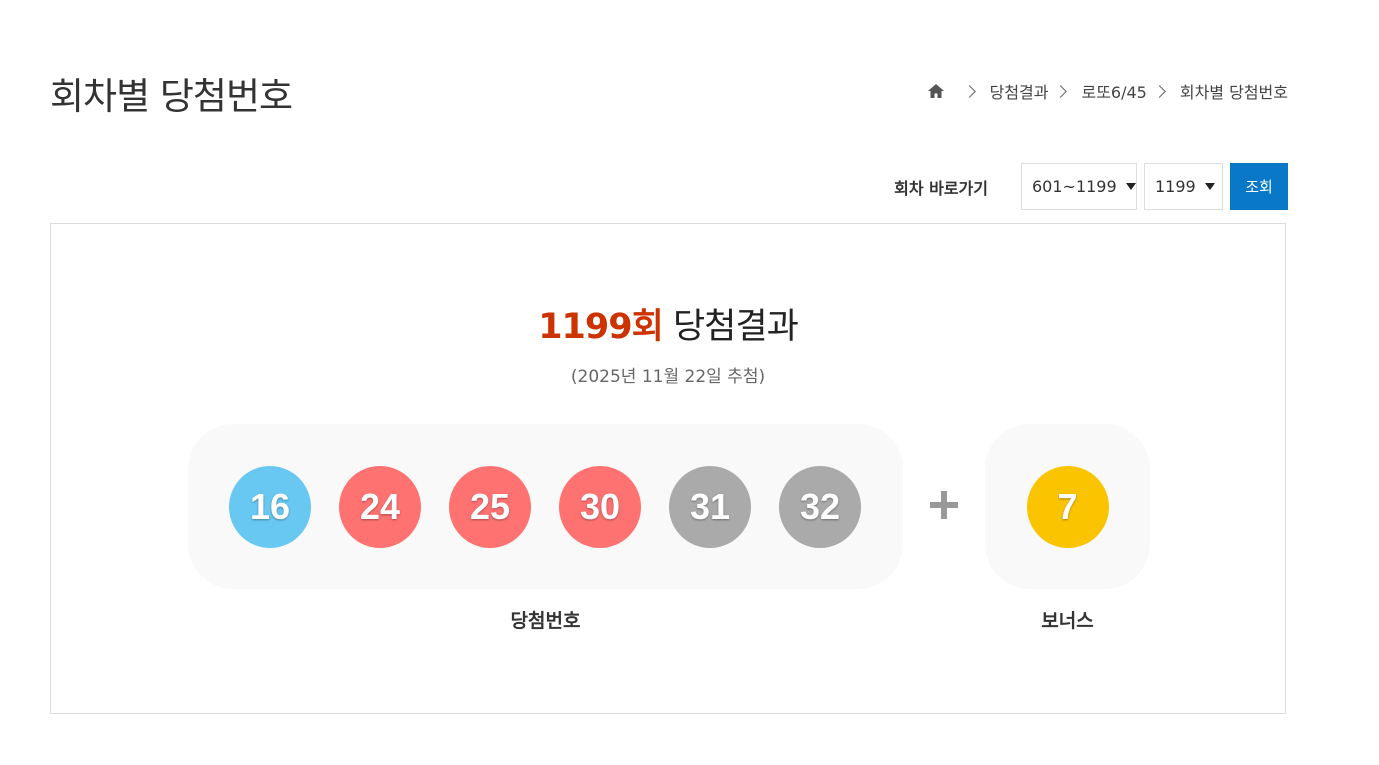 Image resolution: width=1379 pixels, height=765 pixels. Describe the element at coordinates (380, 506) in the screenshot. I see `winning-ball: 24` at that location.